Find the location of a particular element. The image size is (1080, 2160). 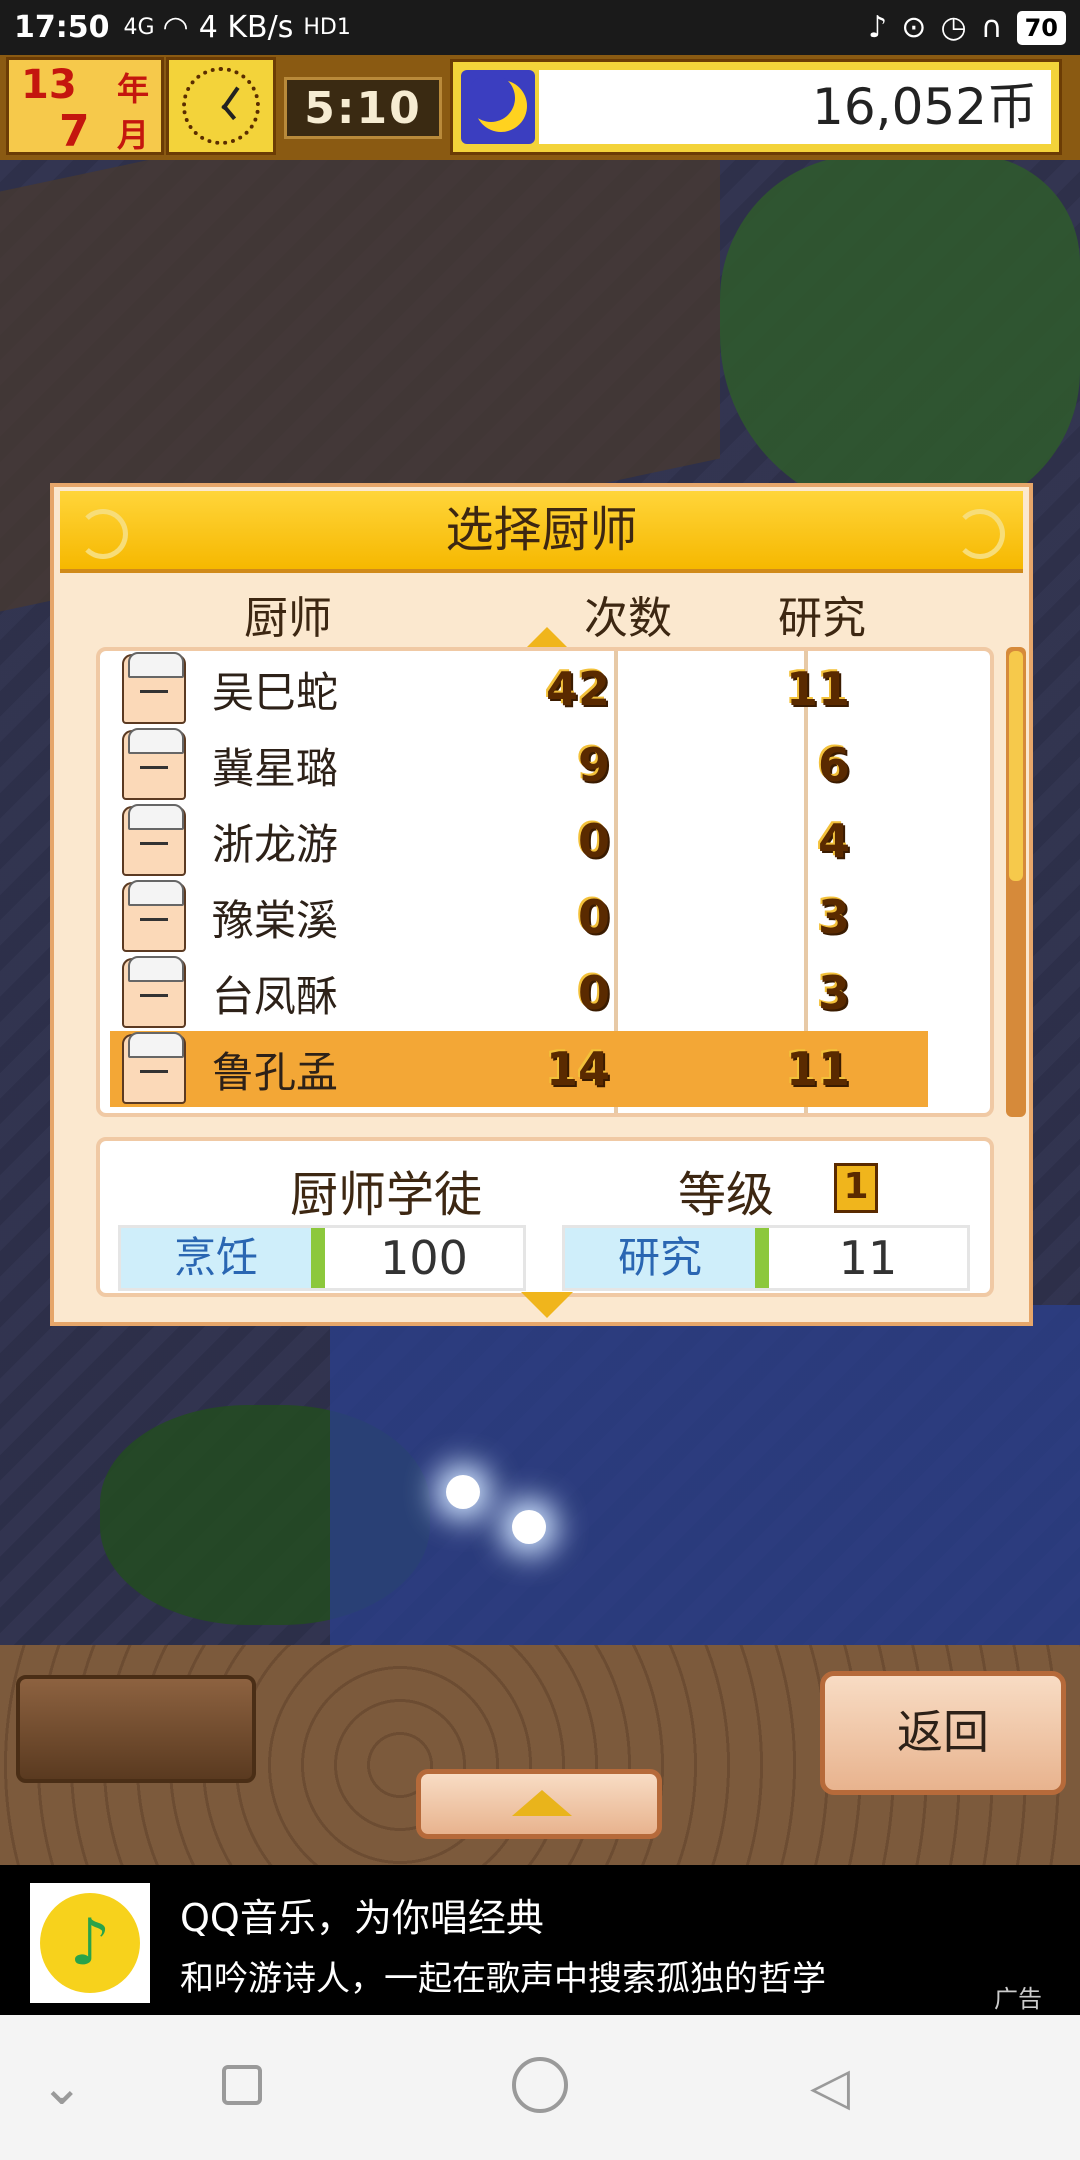

chef-row: 豫棠溪 0 3 is located at coordinates (519, 917).